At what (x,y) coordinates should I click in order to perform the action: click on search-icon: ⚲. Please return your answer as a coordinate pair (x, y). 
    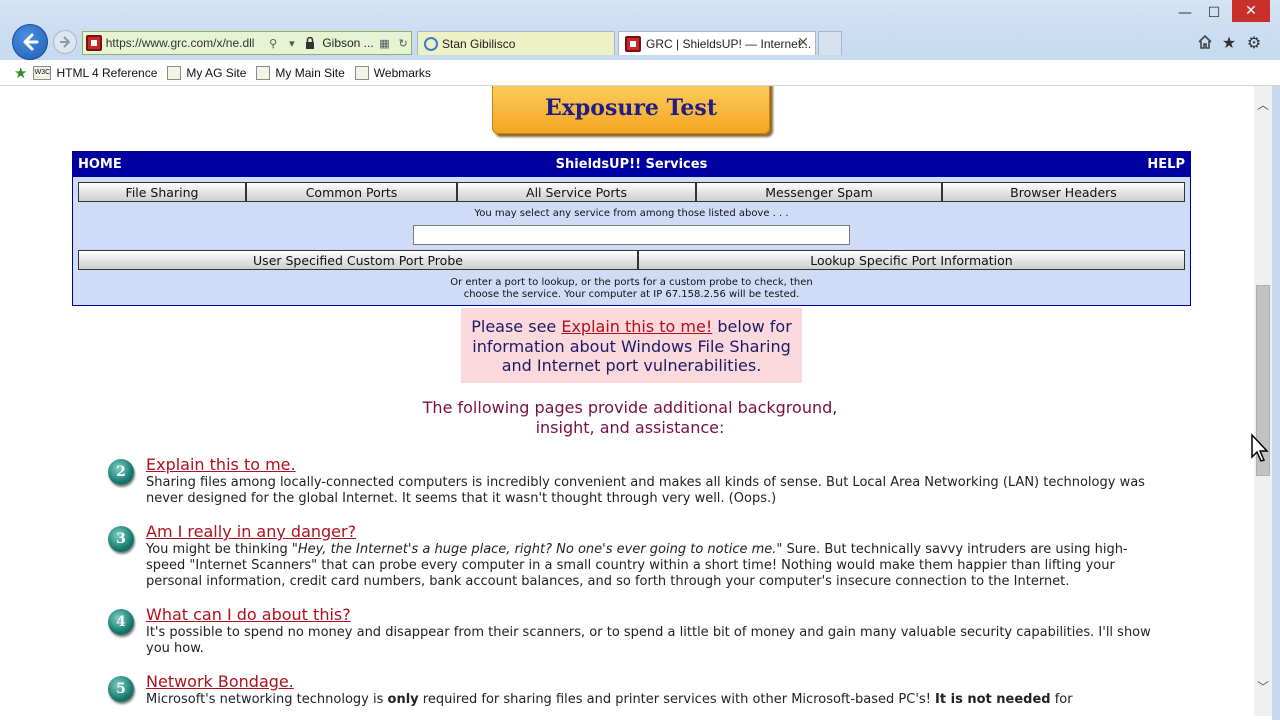
    Looking at the image, I should click on (273, 43).